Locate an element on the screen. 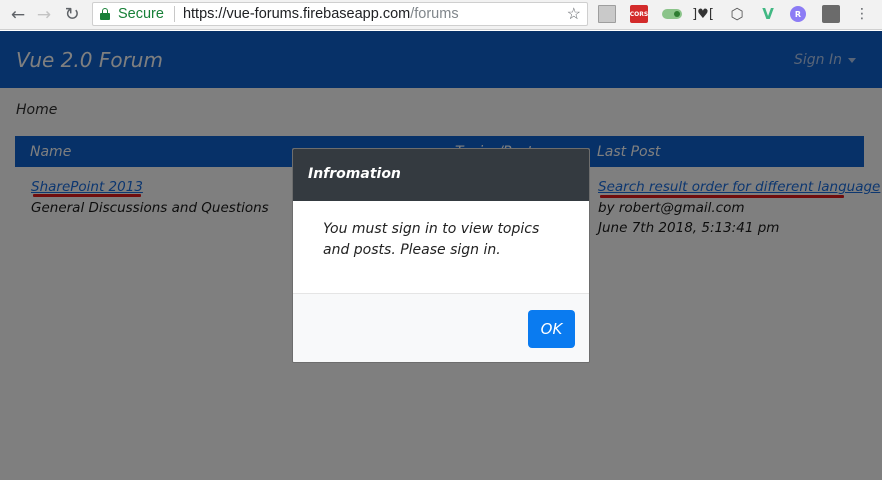 The image size is (882, 480). modal-footer: OK is located at coordinates (441, 327).